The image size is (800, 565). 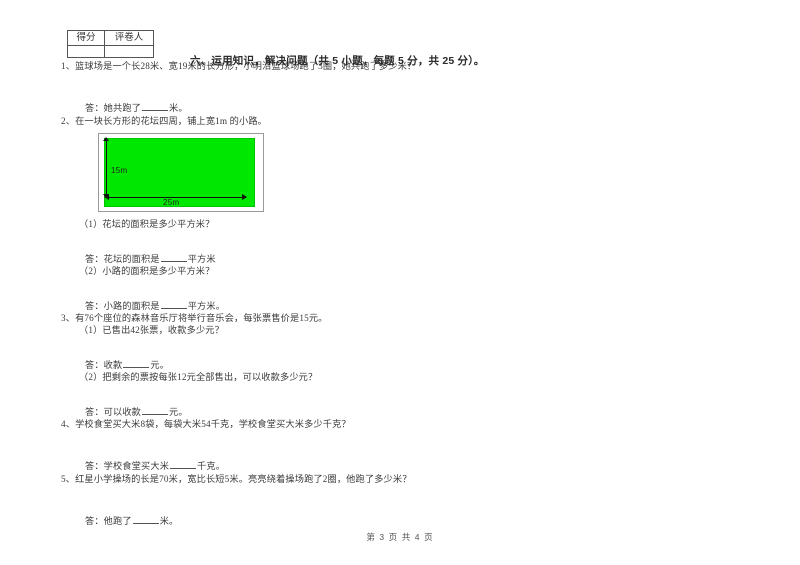 I want to click on page-footer: 第 3 页 共 4 页, so click(x=400, y=537).